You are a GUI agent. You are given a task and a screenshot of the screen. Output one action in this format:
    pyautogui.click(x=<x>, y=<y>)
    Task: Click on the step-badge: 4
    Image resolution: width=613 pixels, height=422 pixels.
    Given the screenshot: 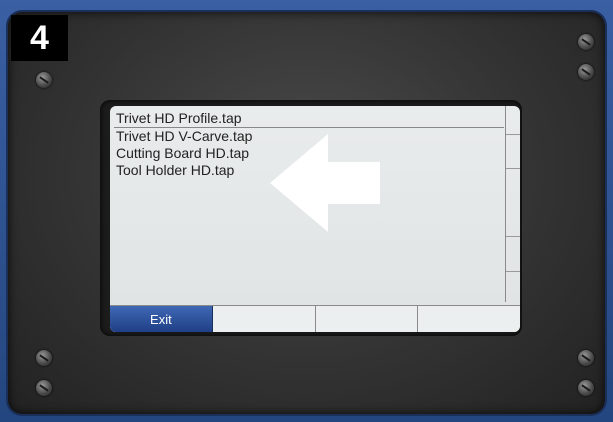 What is the action you would take?
    pyautogui.click(x=39, y=38)
    